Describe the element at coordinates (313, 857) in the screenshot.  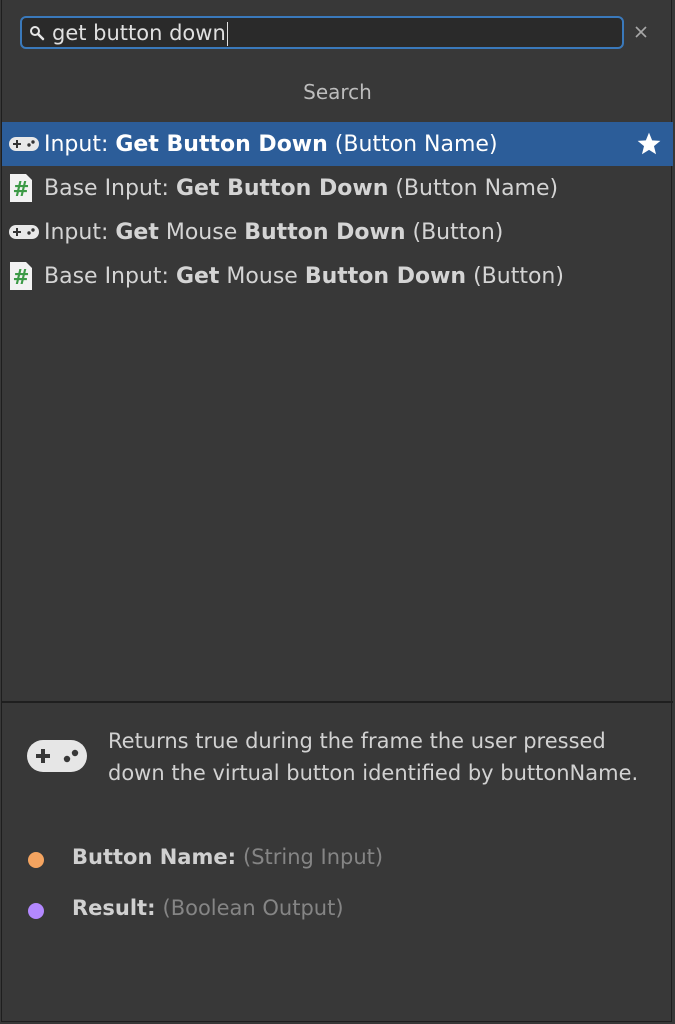
I see `port-type: (String Input)` at that location.